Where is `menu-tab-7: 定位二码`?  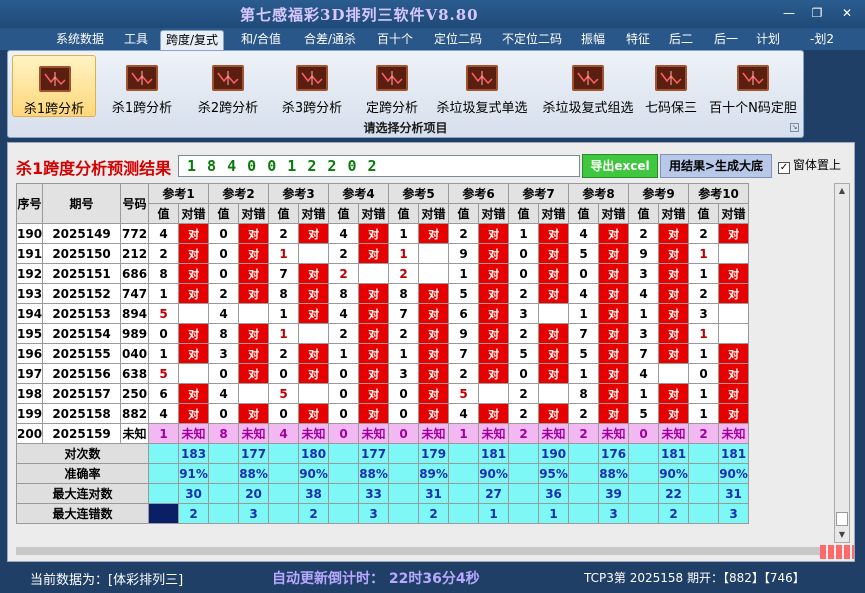 menu-tab-7: 定位二码 is located at coordinates (458, 40).